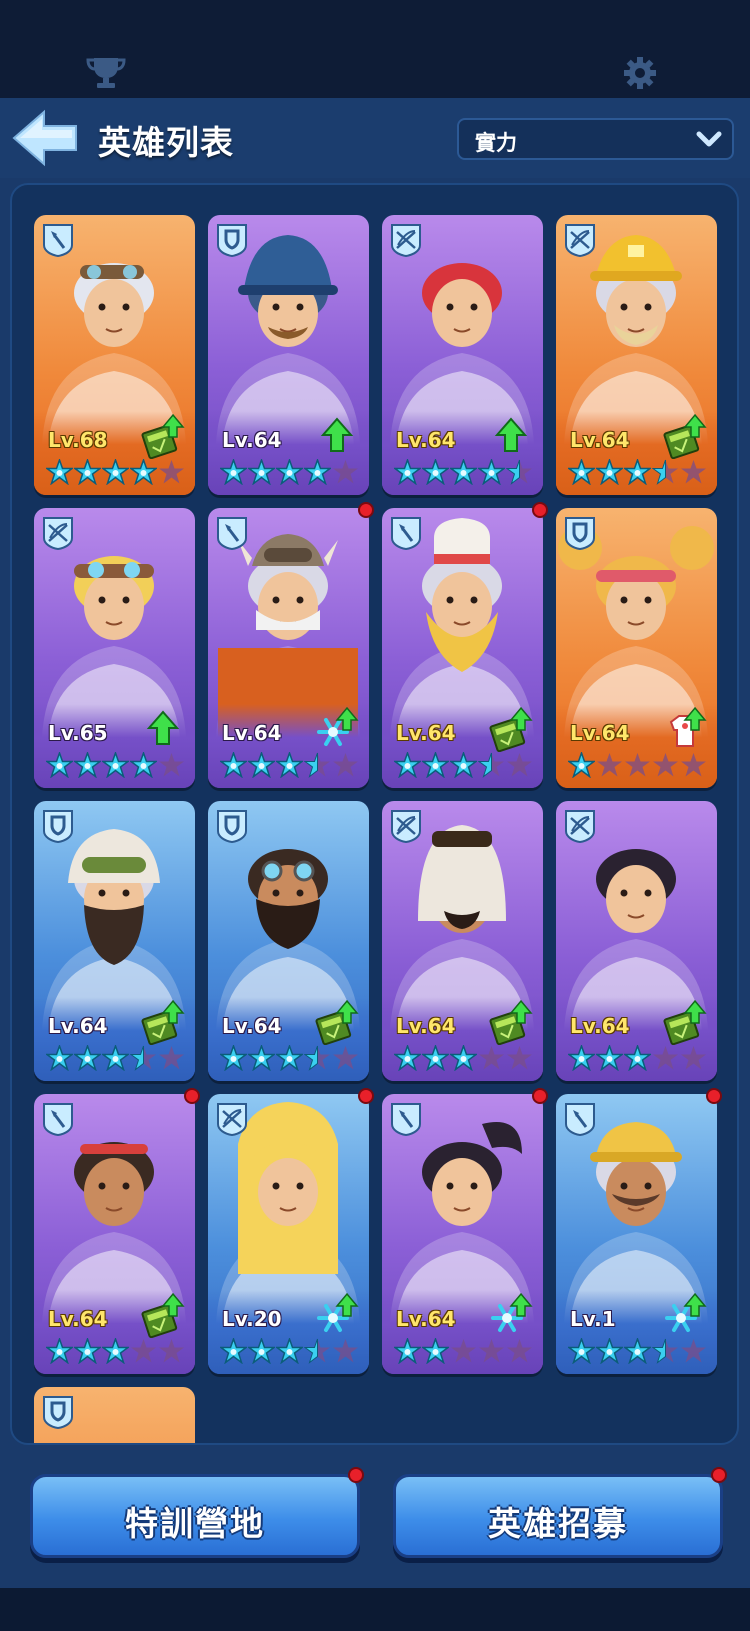  I want to click on sort-dropdown: 實力, so click(595, 139).